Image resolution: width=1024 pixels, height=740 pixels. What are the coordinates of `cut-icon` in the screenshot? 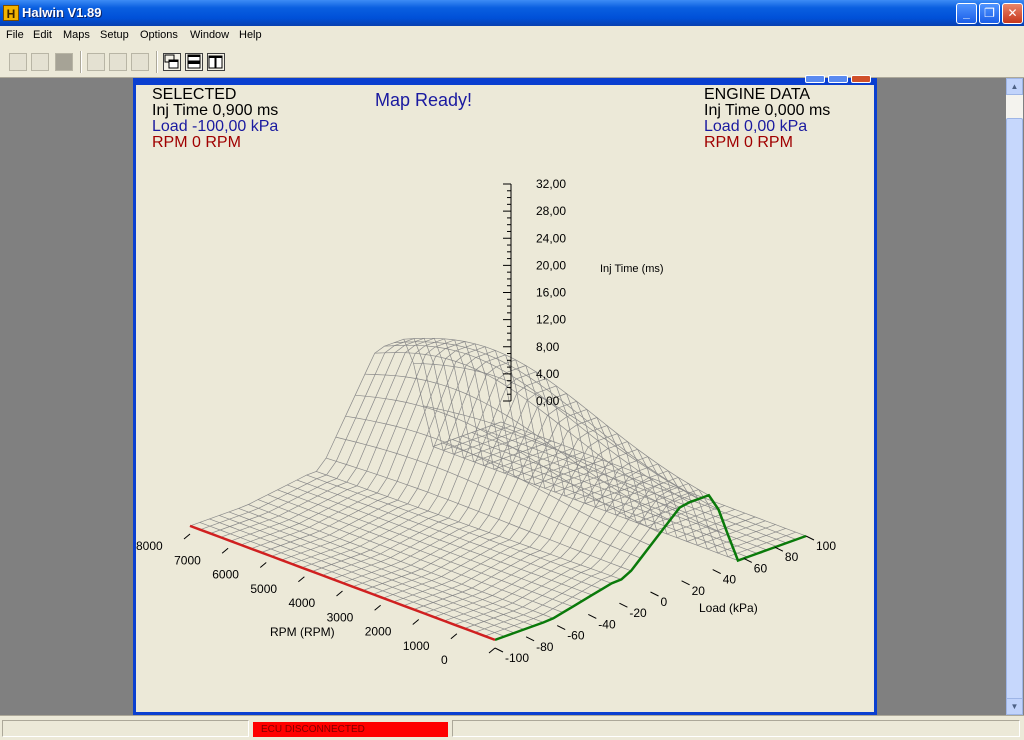 It's located at (96, 62).